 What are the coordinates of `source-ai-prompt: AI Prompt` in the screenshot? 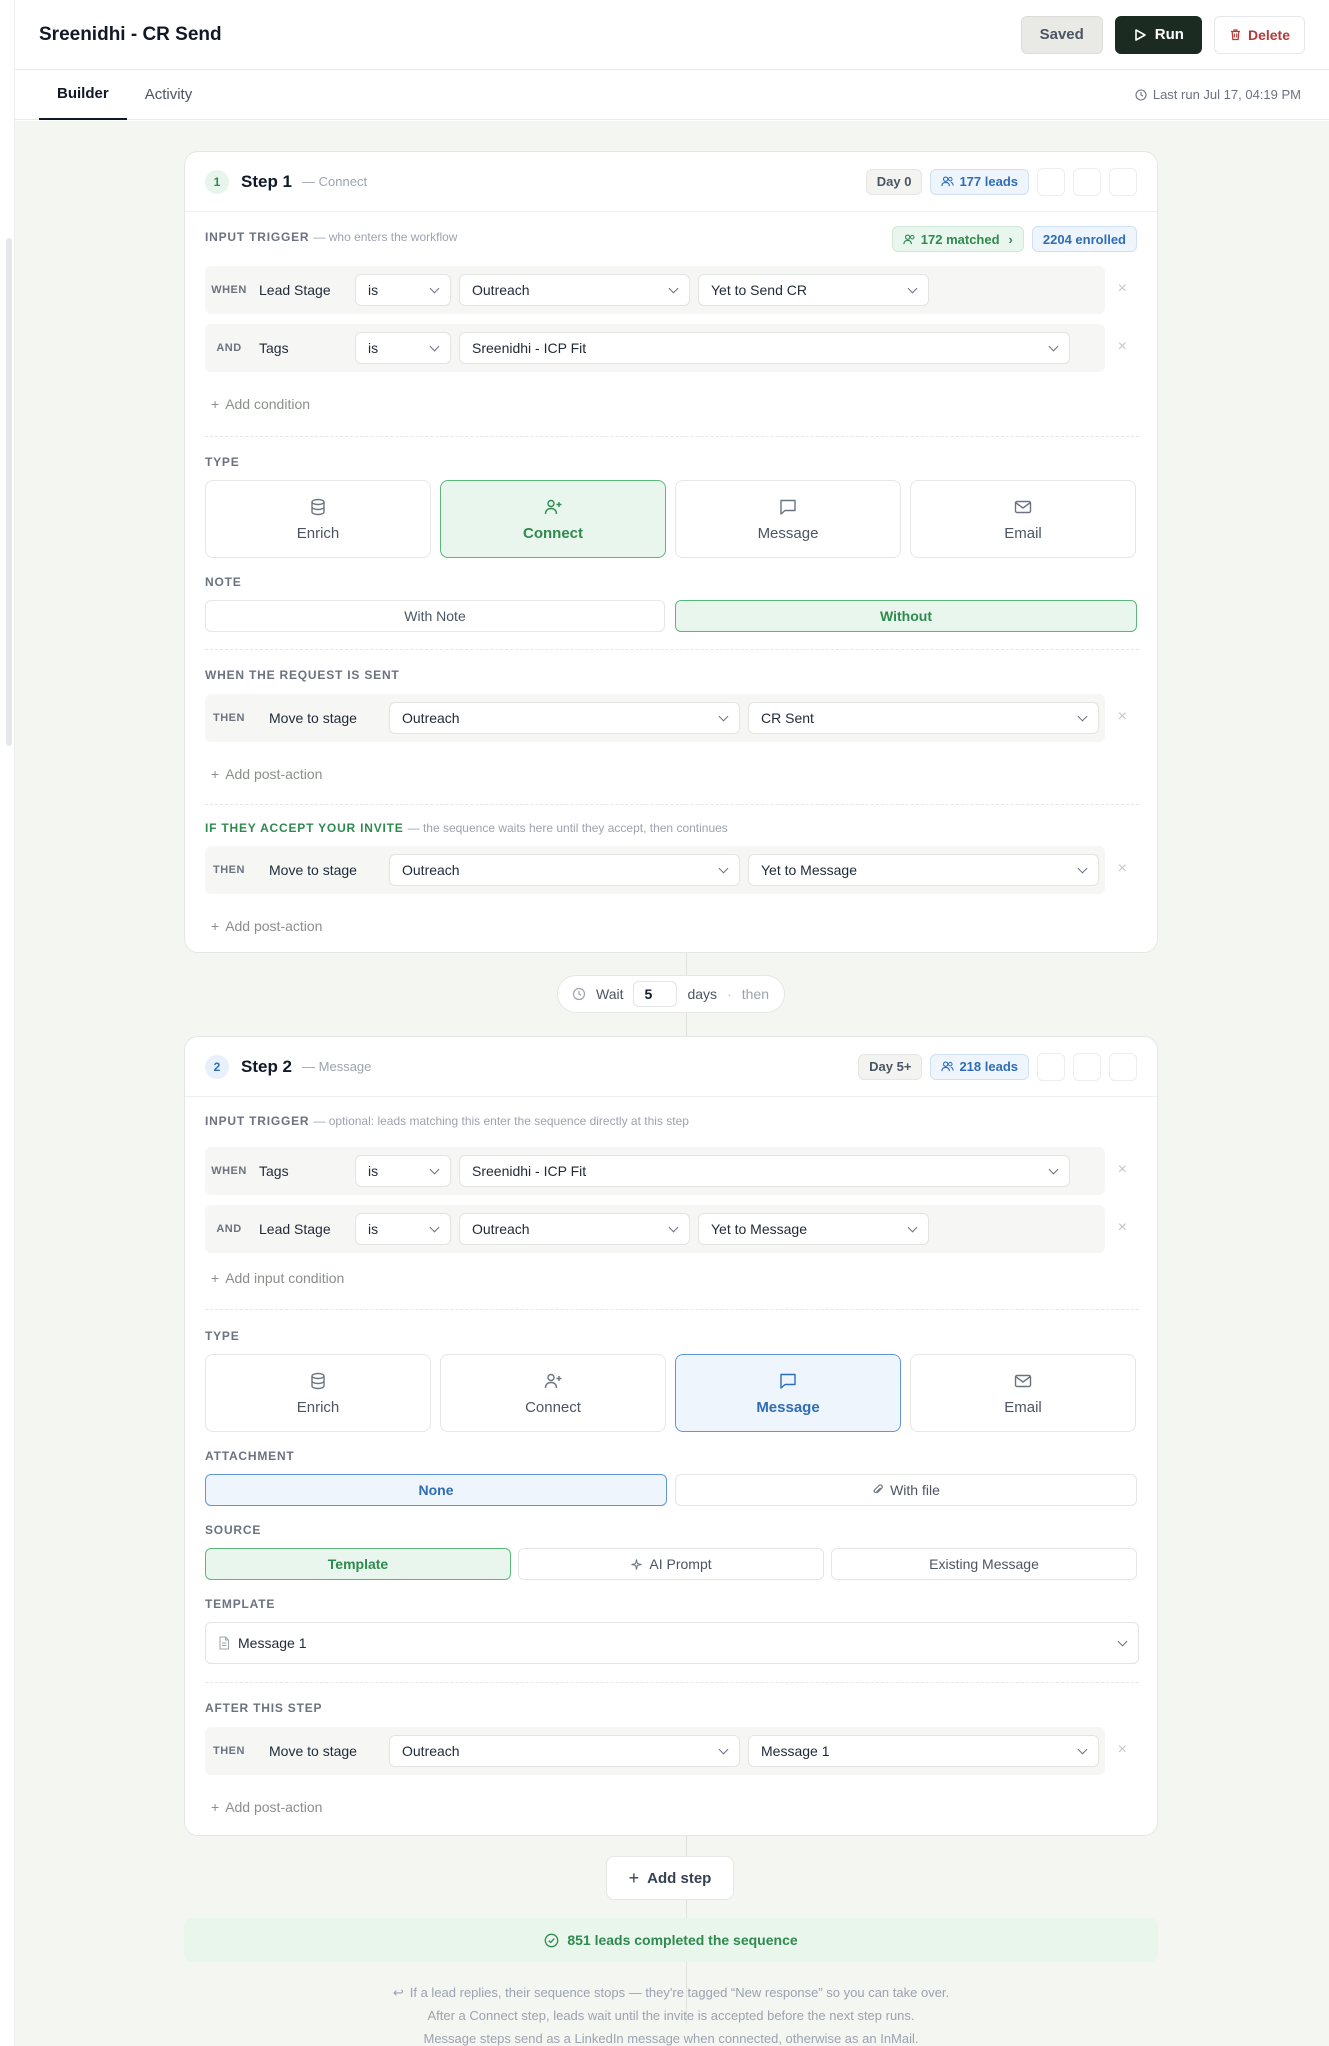 It's located at (671, 1564).